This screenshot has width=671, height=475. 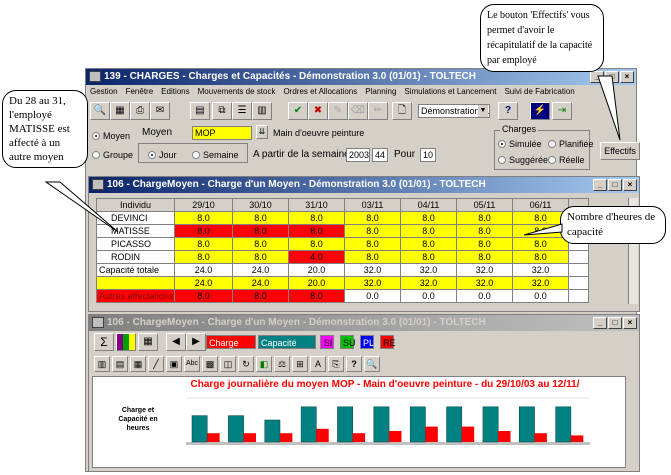 What do you see at coordinates (508, 111) in the screenshot?
I see `help-icon: ?` at bounding box center [508, 111].